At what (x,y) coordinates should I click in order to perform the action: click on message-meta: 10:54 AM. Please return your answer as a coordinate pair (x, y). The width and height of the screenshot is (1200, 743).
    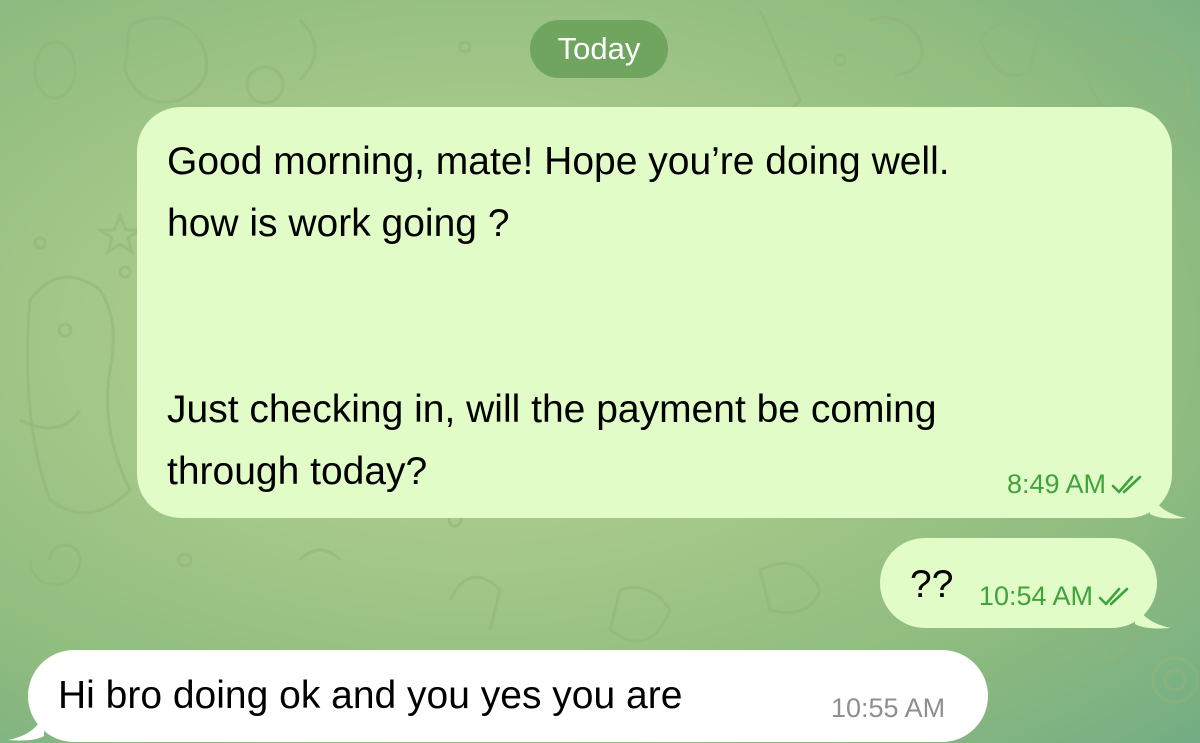
    Looking at the image, I should click on (1058, 596).